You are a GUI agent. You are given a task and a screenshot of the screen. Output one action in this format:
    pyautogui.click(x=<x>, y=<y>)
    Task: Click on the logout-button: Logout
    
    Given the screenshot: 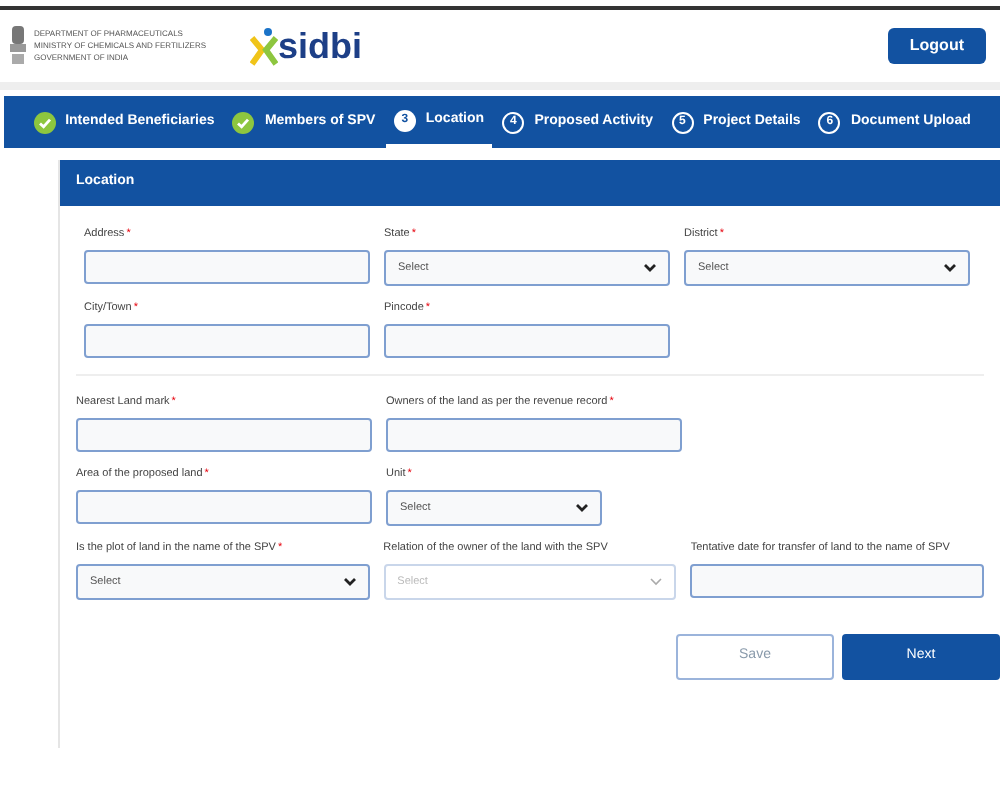 What is the action you would take?
    pyautogui.click(x=936, y=46)
    